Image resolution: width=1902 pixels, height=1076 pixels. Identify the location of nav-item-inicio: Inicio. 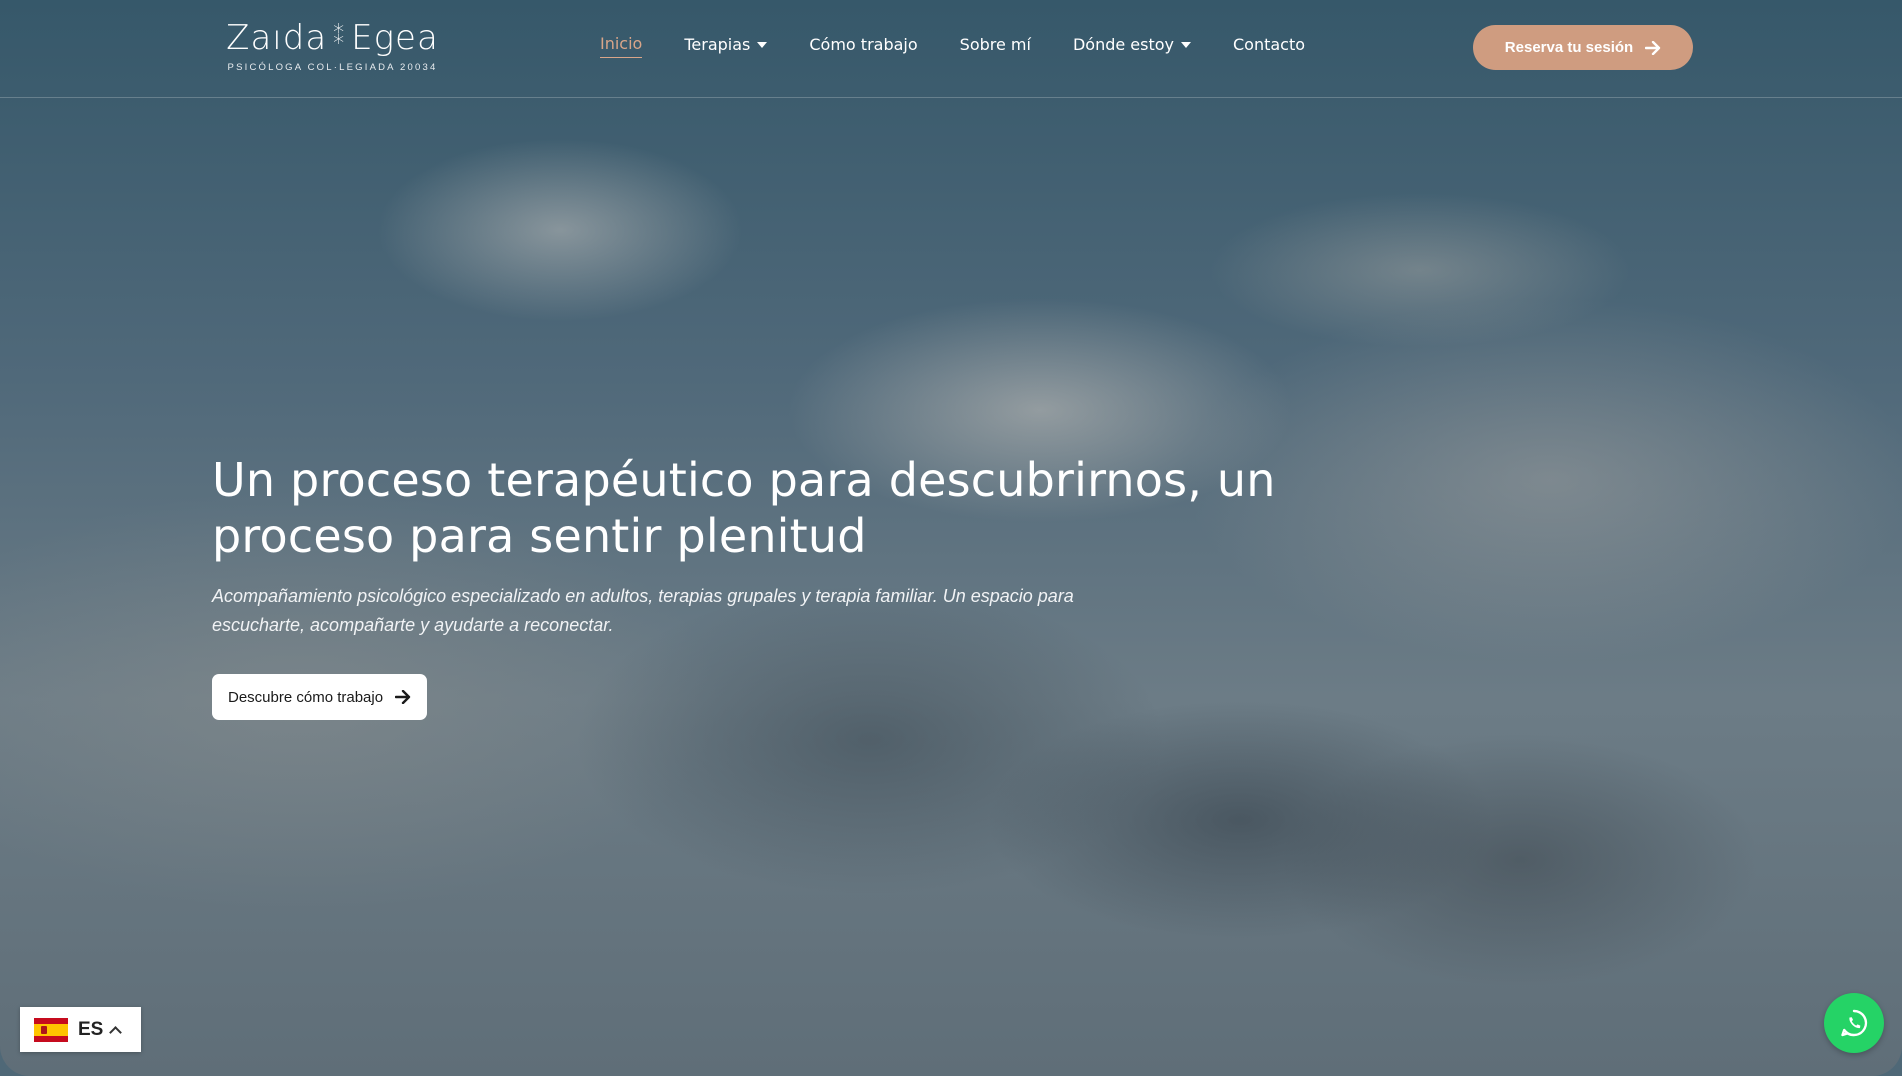
(621, 46).